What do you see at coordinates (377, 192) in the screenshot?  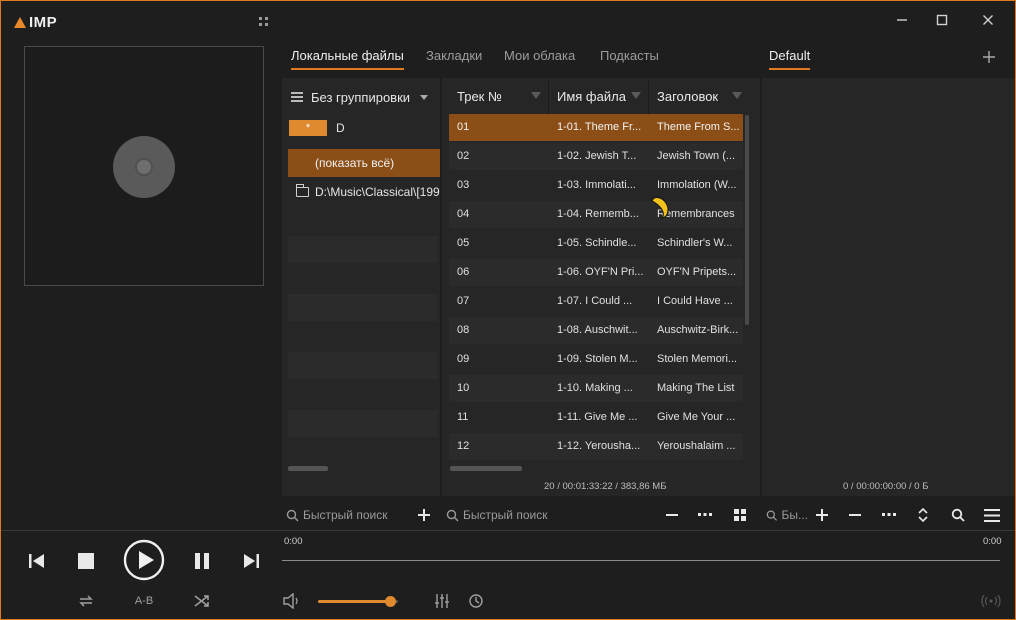 I see `folder-path: D:\Music\Classical\[1993` at bounding box center [377, 192].